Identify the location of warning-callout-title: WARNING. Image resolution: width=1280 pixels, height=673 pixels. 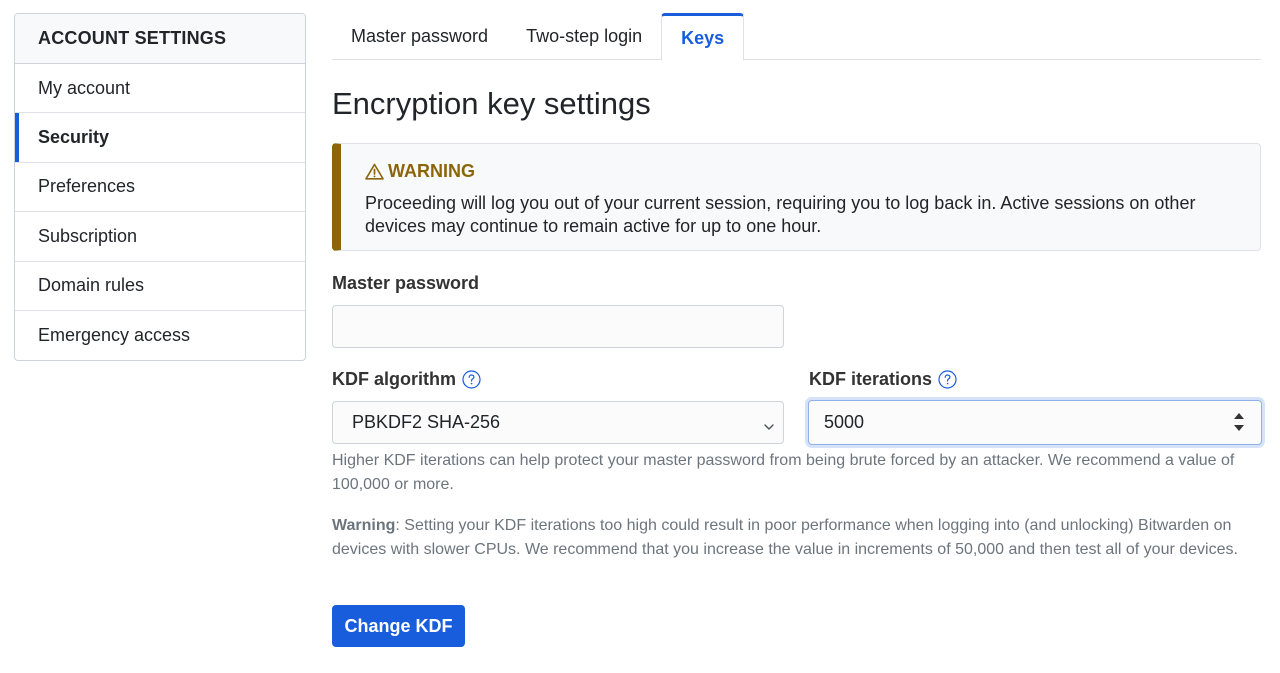
(800, 171).